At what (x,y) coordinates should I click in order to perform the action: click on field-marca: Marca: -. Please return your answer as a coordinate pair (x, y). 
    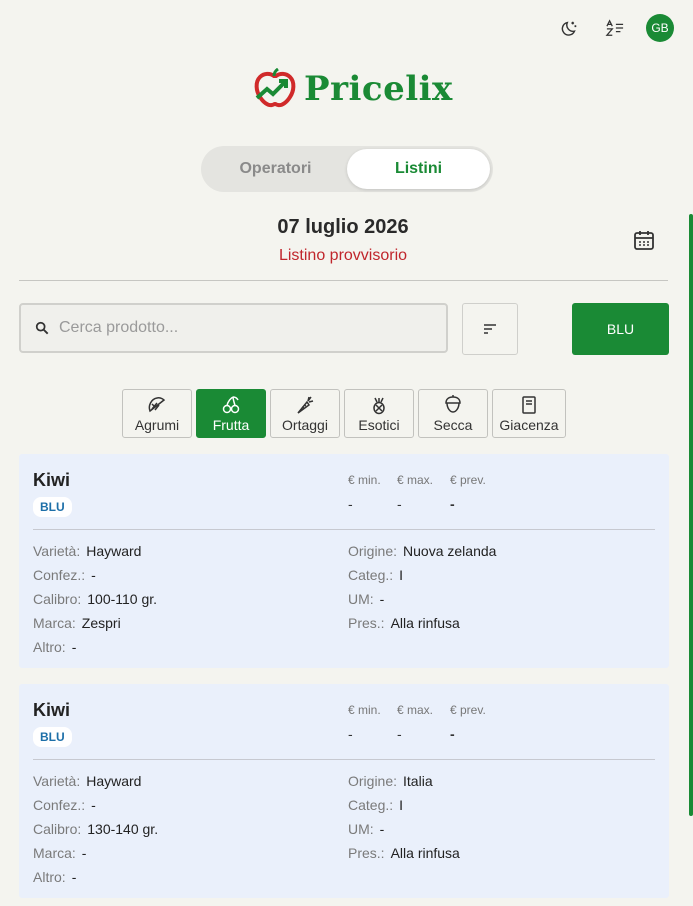
    Looking at the image, I should click on (60, 853).